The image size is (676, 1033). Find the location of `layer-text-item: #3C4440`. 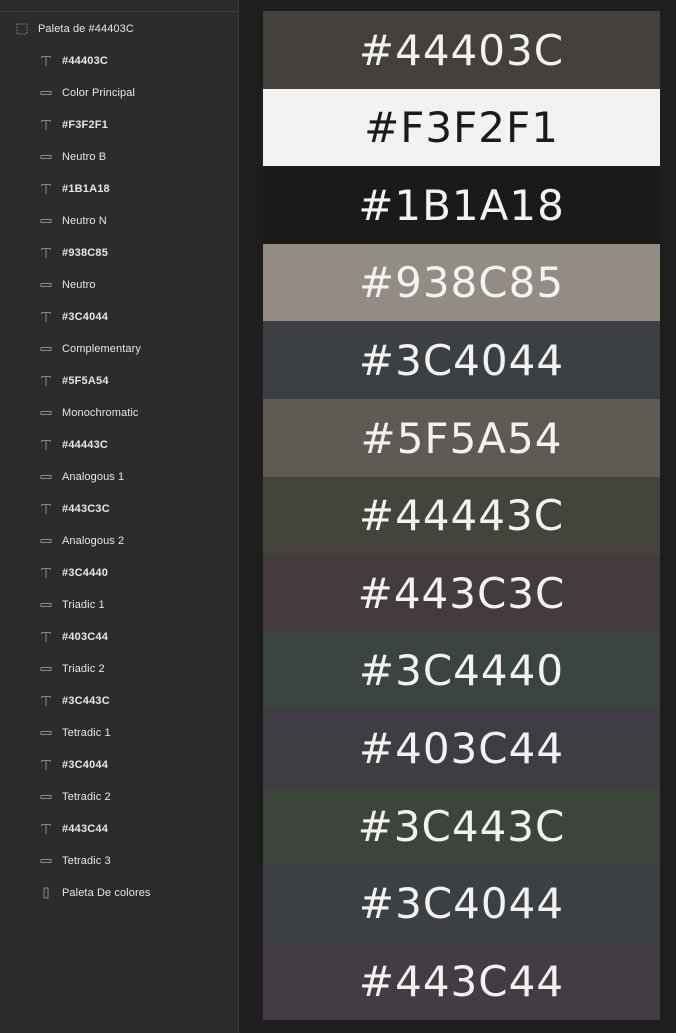

layer-text-item: #3C4440 is located at coordinates (119, 573).